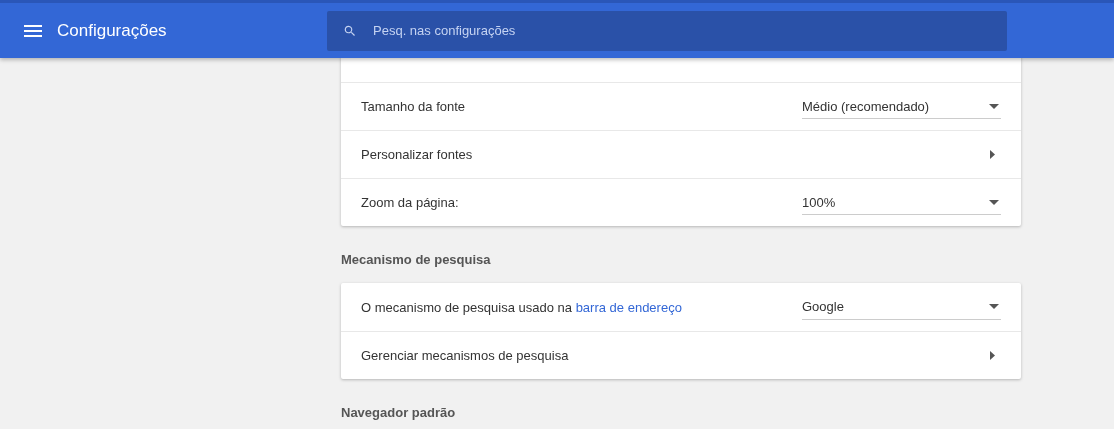 Image resolution: width=1114 pixels, height=429 pixels. I want to click on settings-row: Zoom da página: 100%, so click(681, 202).